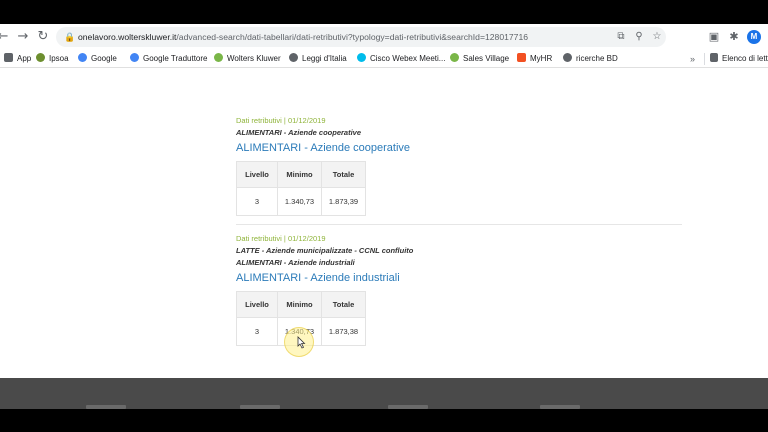 Image resolution: width=768 pixels, height=432 pixels. Describe the element at coordinates (384, 393) in the screenshot. I see `page-footer` at that location.